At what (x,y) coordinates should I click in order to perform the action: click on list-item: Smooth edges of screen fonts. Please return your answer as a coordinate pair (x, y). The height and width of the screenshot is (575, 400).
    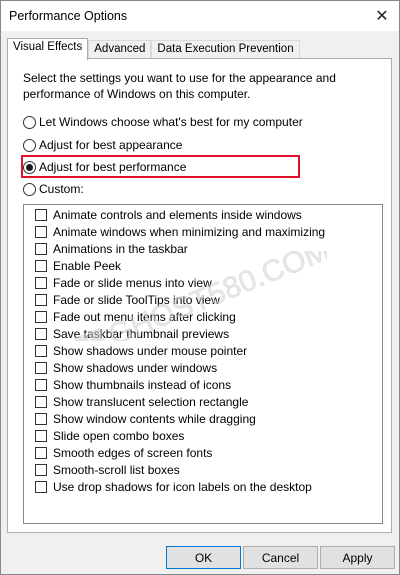
    Looking at the image, I should click on (123, 453).